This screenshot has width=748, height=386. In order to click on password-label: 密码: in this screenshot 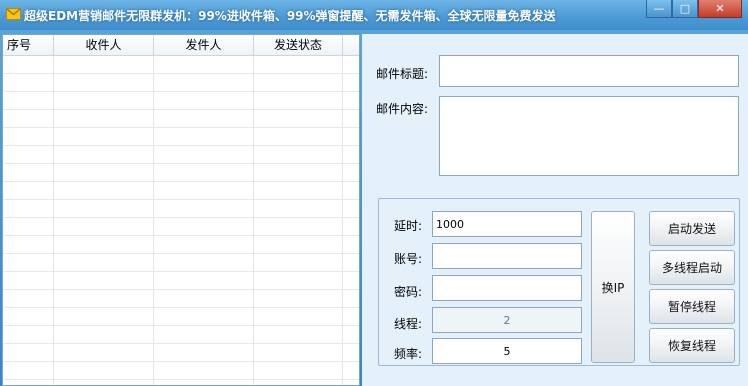, I will do `click(408, 292)`.